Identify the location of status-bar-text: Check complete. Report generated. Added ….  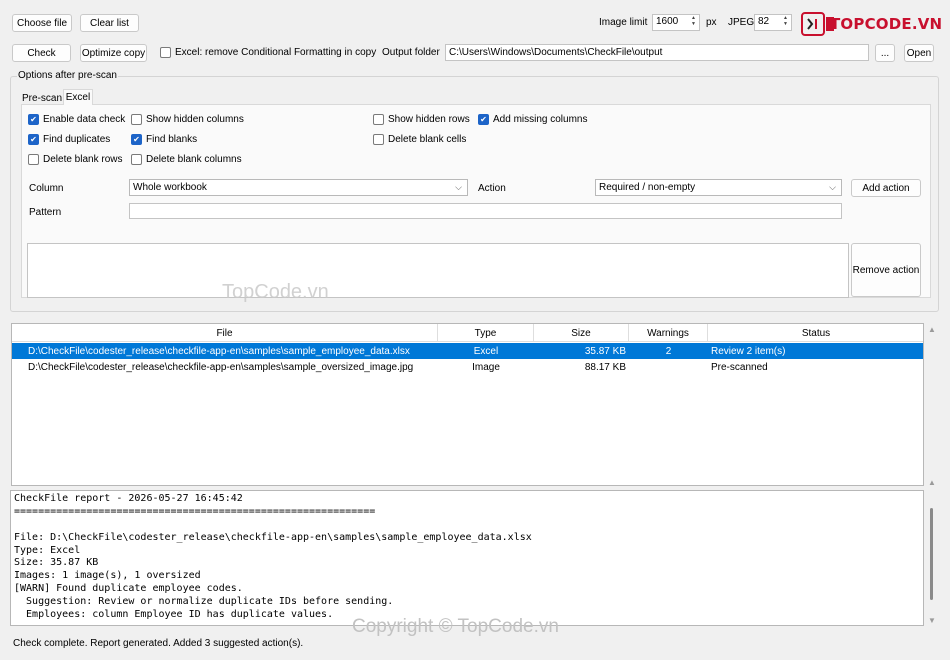
(158, 643).